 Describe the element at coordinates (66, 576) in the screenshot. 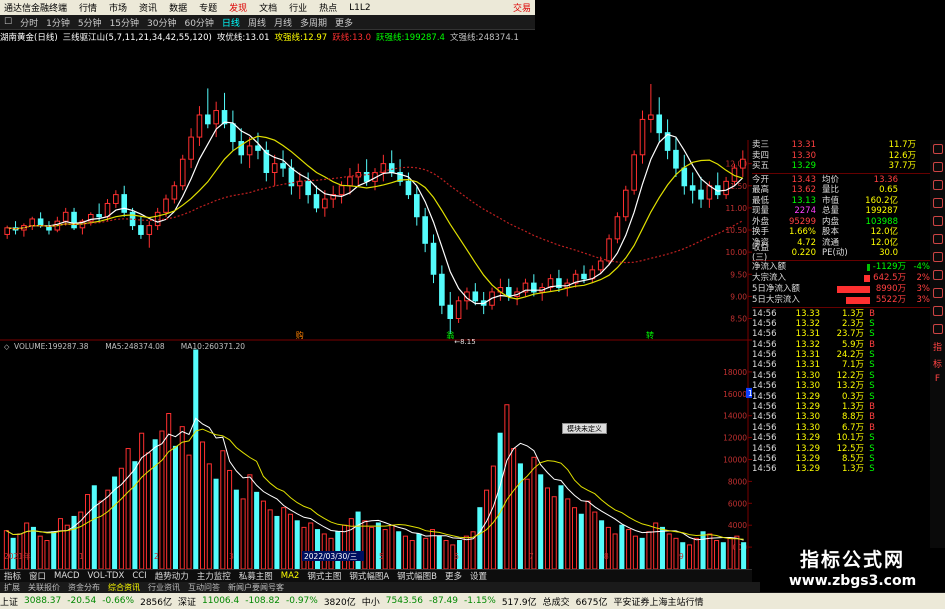

I see `indicator-tab-2: MACD` at that location.